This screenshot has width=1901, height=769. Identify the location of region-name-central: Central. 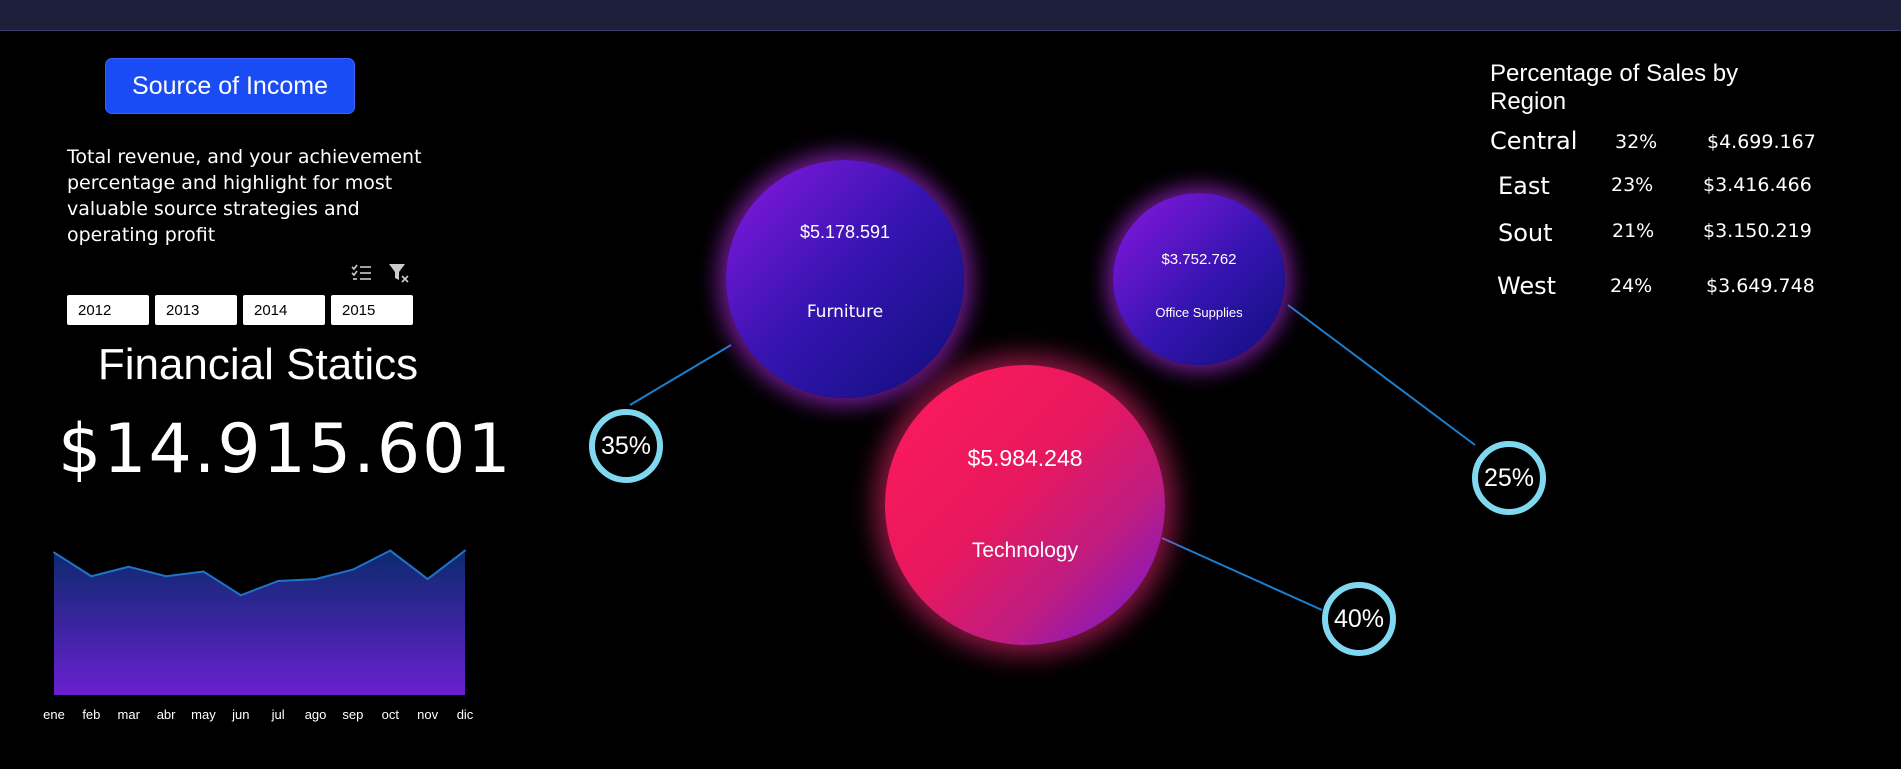
(1534, 141).